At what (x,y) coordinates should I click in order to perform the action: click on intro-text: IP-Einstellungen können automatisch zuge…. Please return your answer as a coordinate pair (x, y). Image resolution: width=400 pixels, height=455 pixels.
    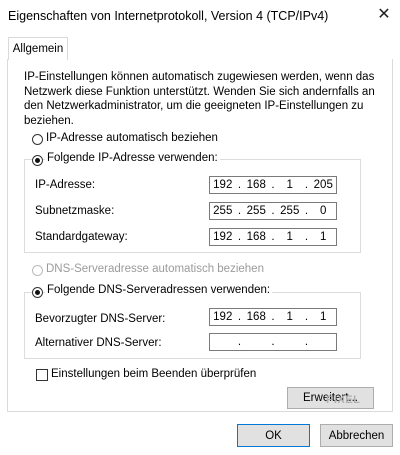
    Looking at the image, I should click on (199, 99).